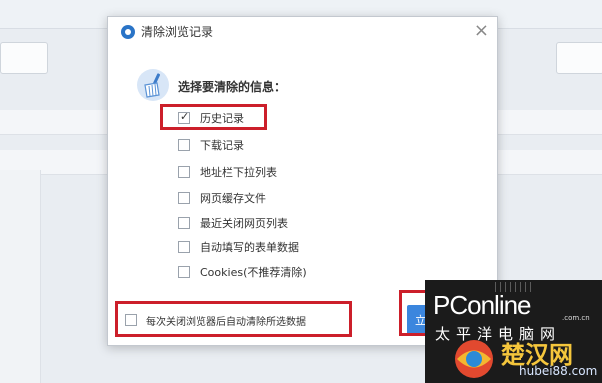 The height and width of the screenshot is (383, 602). I want to click on watermark-logo-icon, so click(474, 359).